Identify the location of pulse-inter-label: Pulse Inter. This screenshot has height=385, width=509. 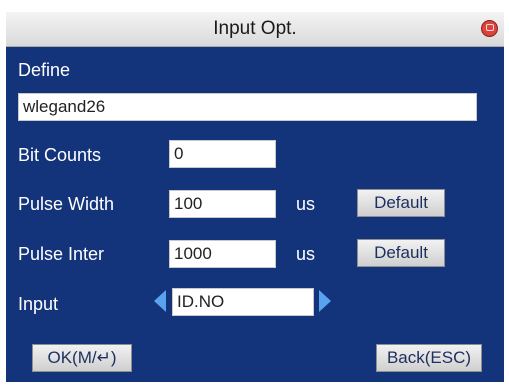
(61, 254).